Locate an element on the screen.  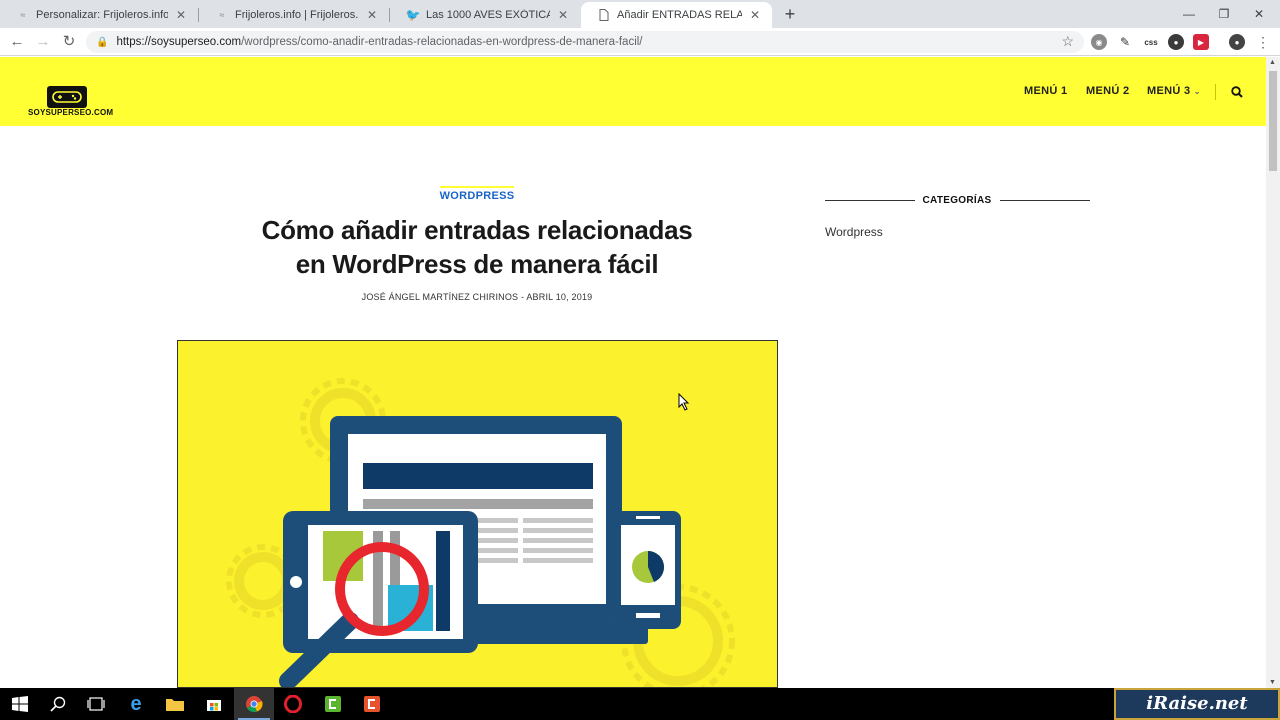
menu-item-1: MENÚ 1 is located at coordinates (1045, 91).